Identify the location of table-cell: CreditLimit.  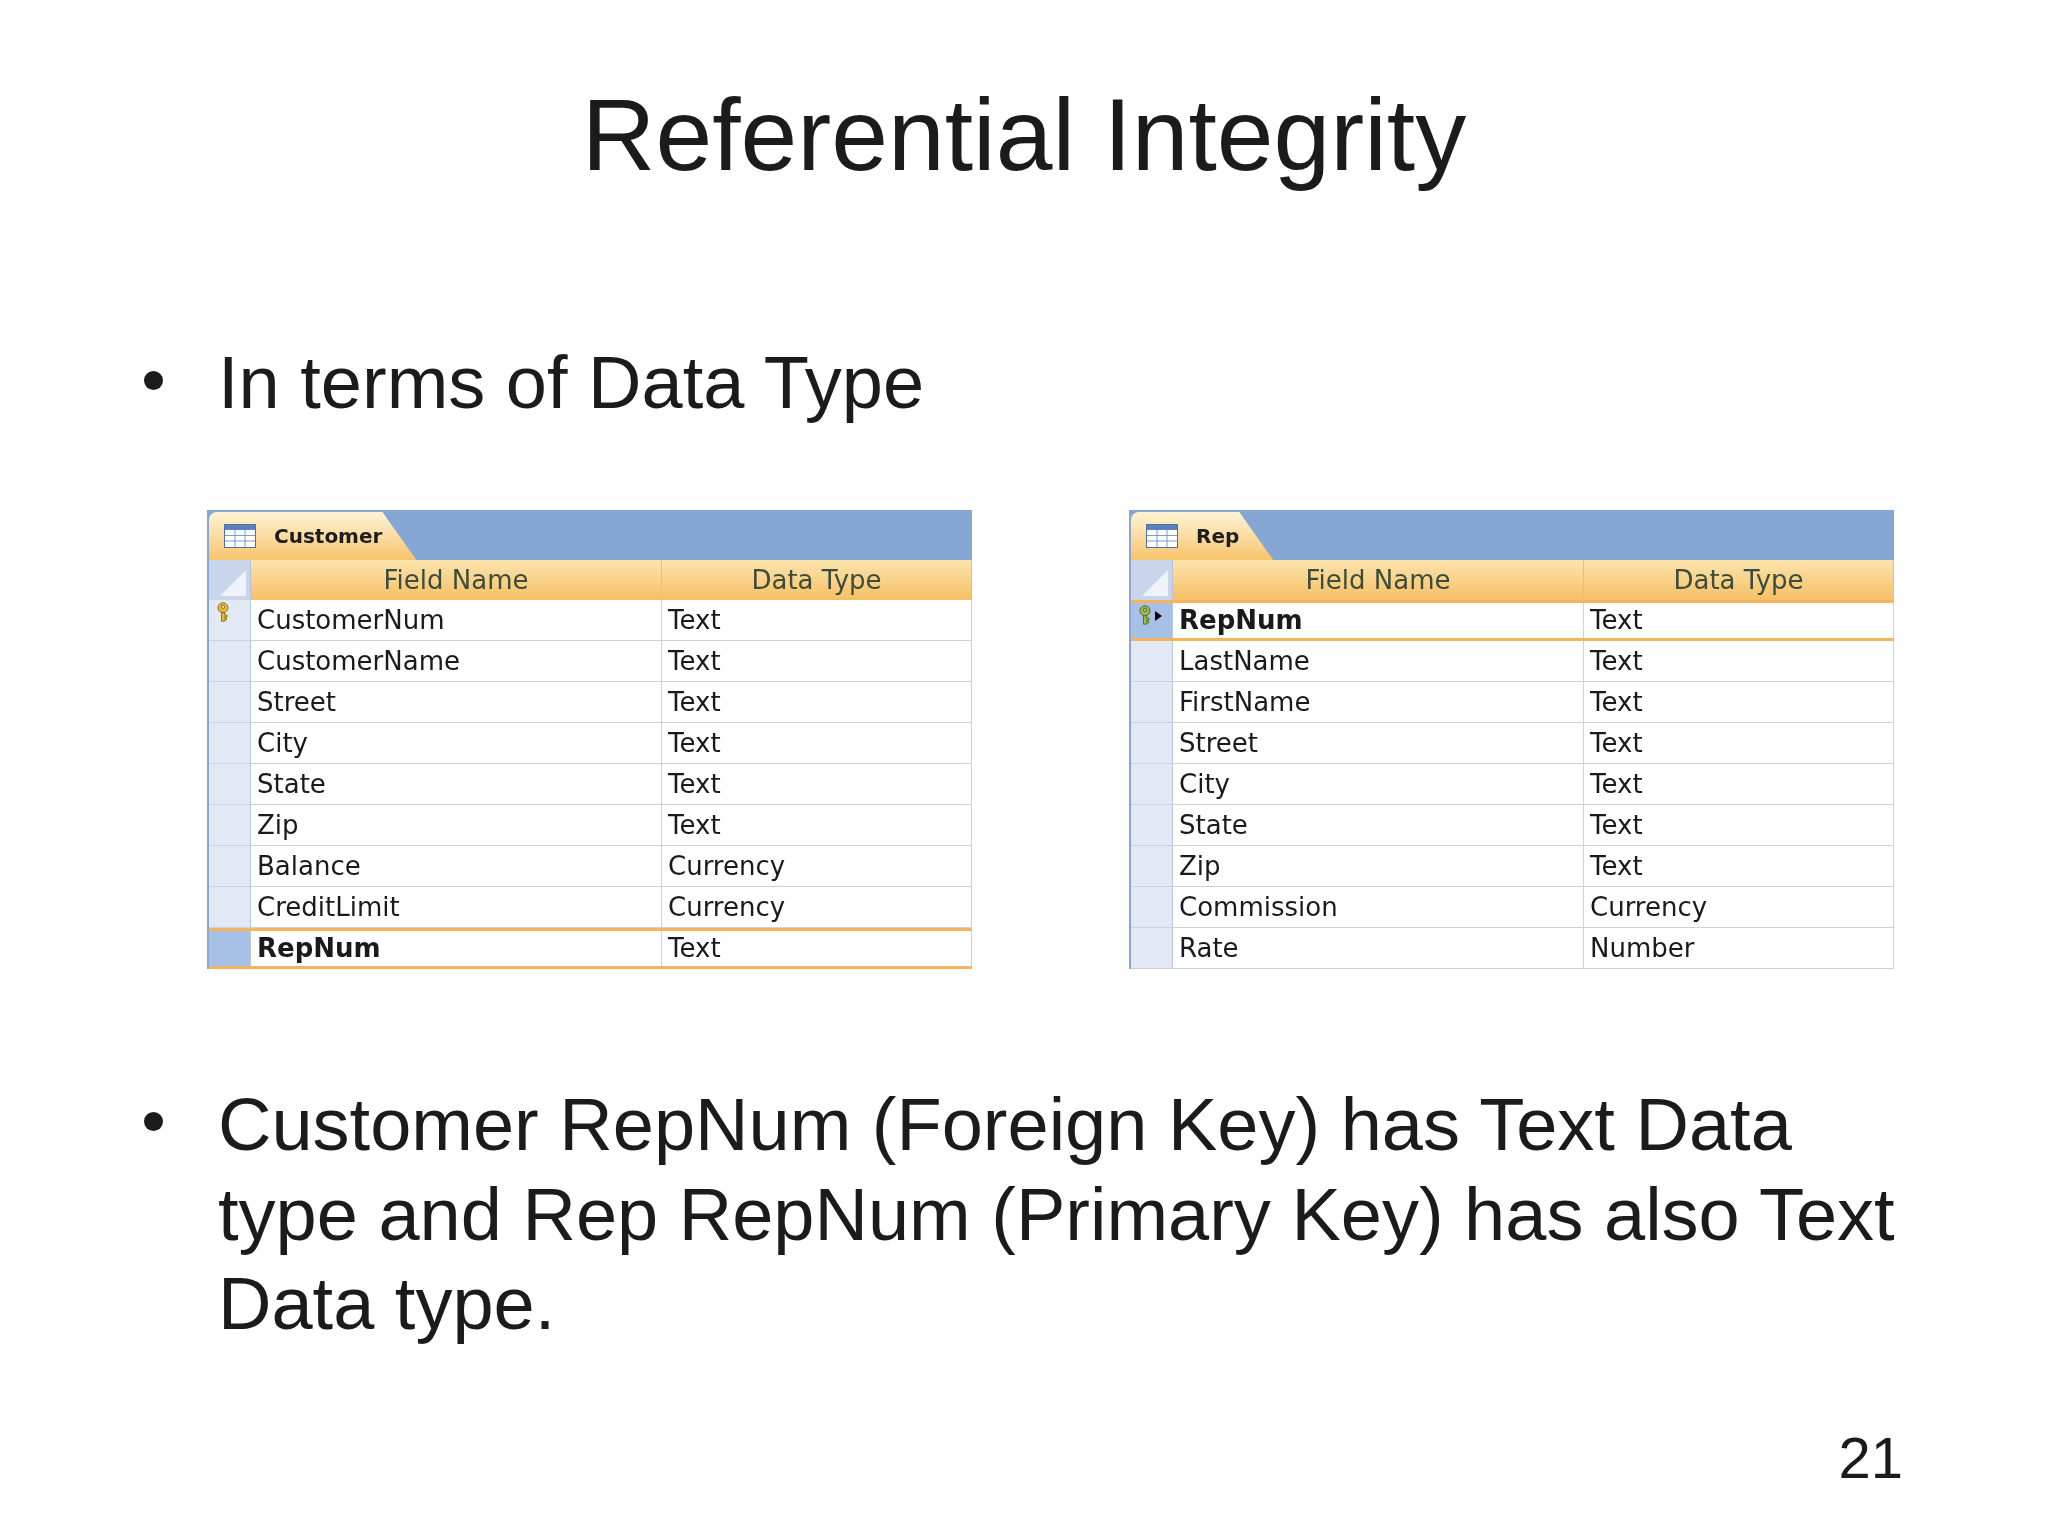
(456, 907).